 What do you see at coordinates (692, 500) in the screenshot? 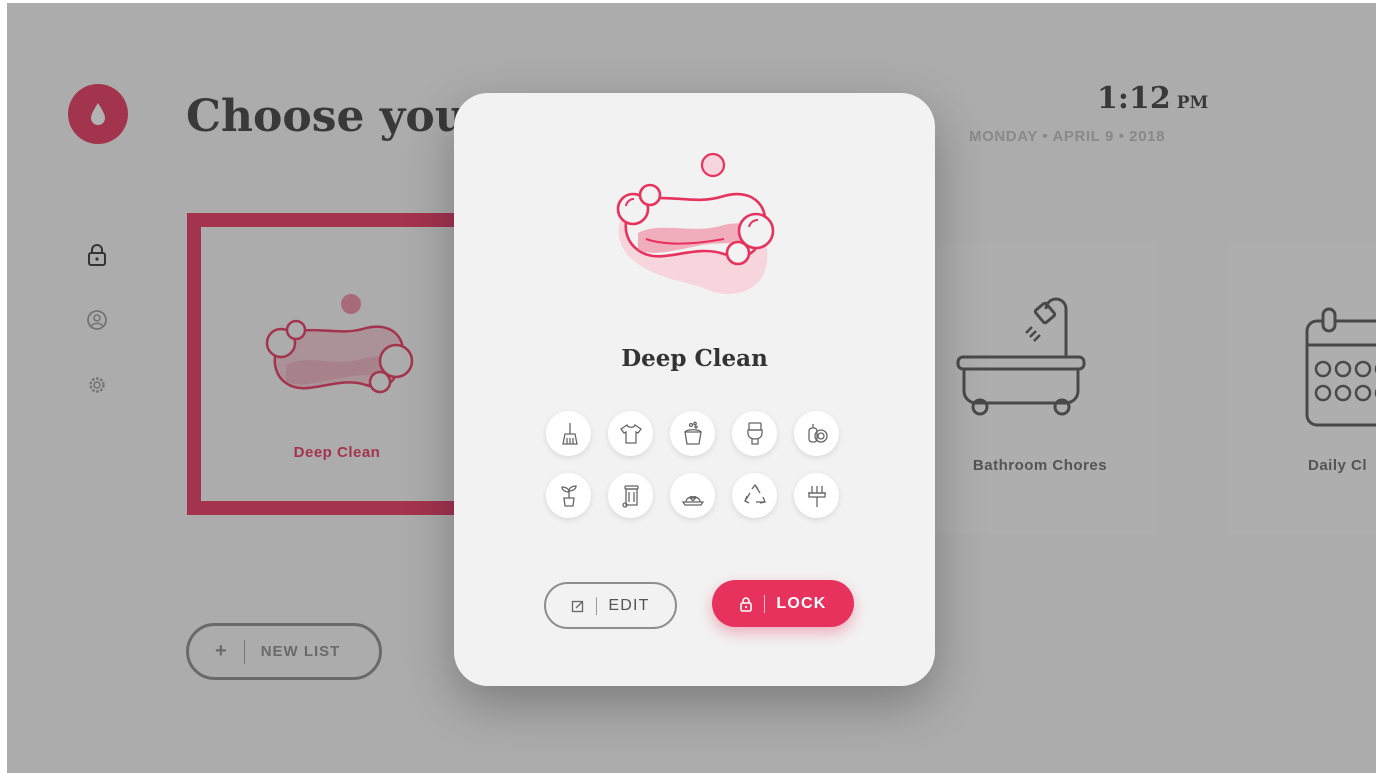
I see `pet-bowl-icon` at bounding box center [692, 500].